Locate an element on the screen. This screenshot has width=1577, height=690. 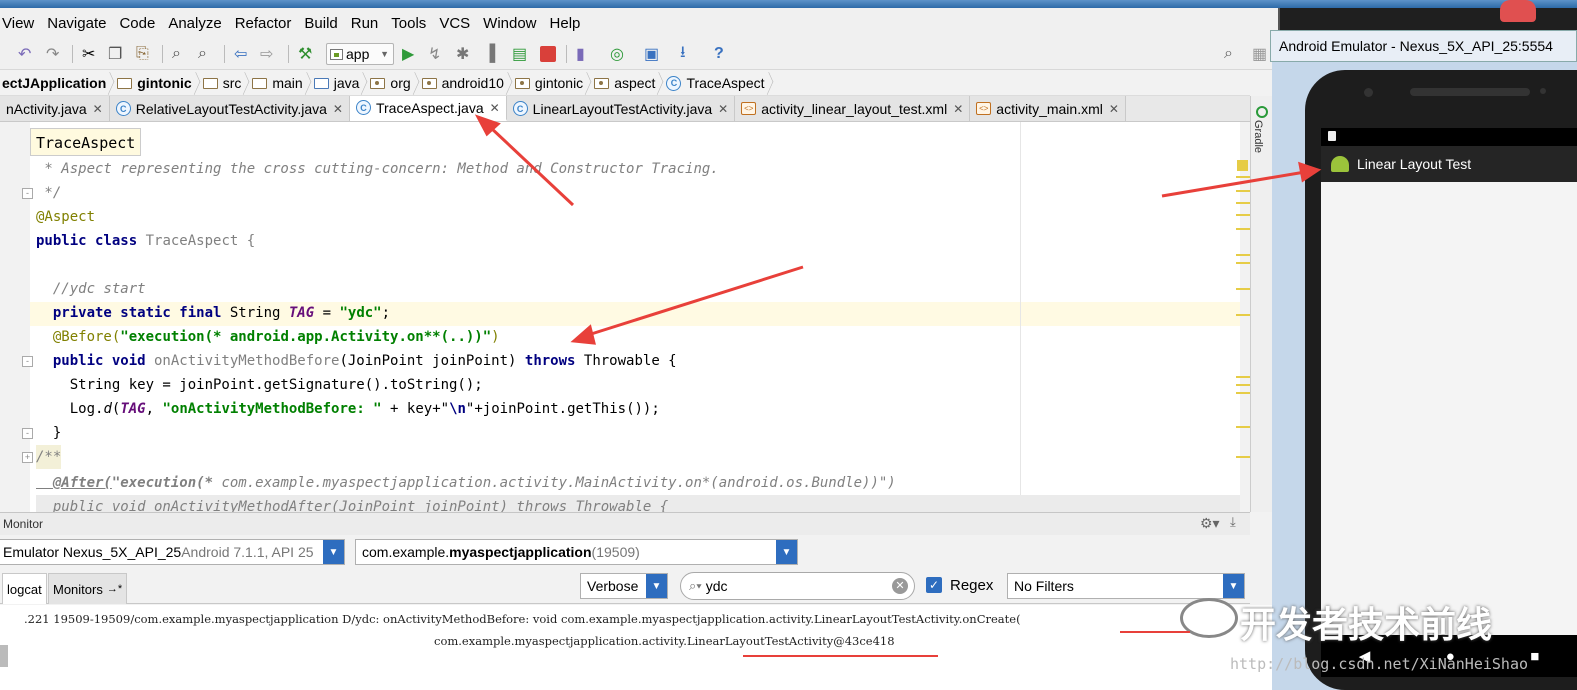
tab-traceaspect: C TraceAspect.java ✕ is located at coordinates (428, 108).